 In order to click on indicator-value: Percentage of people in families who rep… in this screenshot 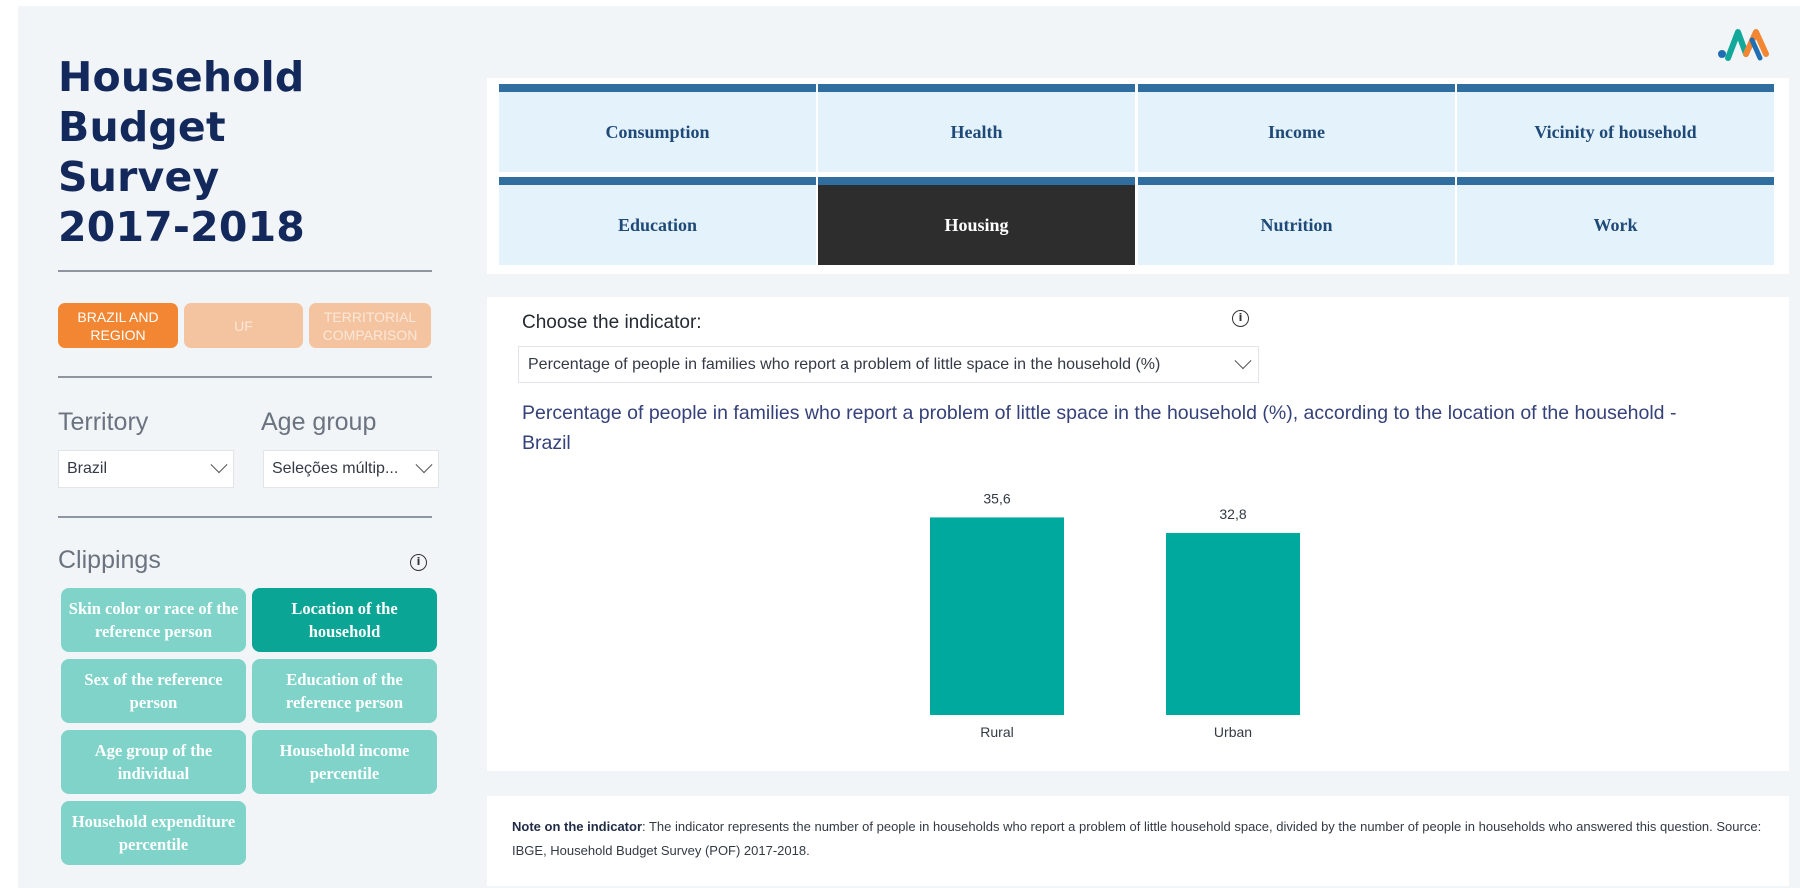, I will do `click(844, 364)`.